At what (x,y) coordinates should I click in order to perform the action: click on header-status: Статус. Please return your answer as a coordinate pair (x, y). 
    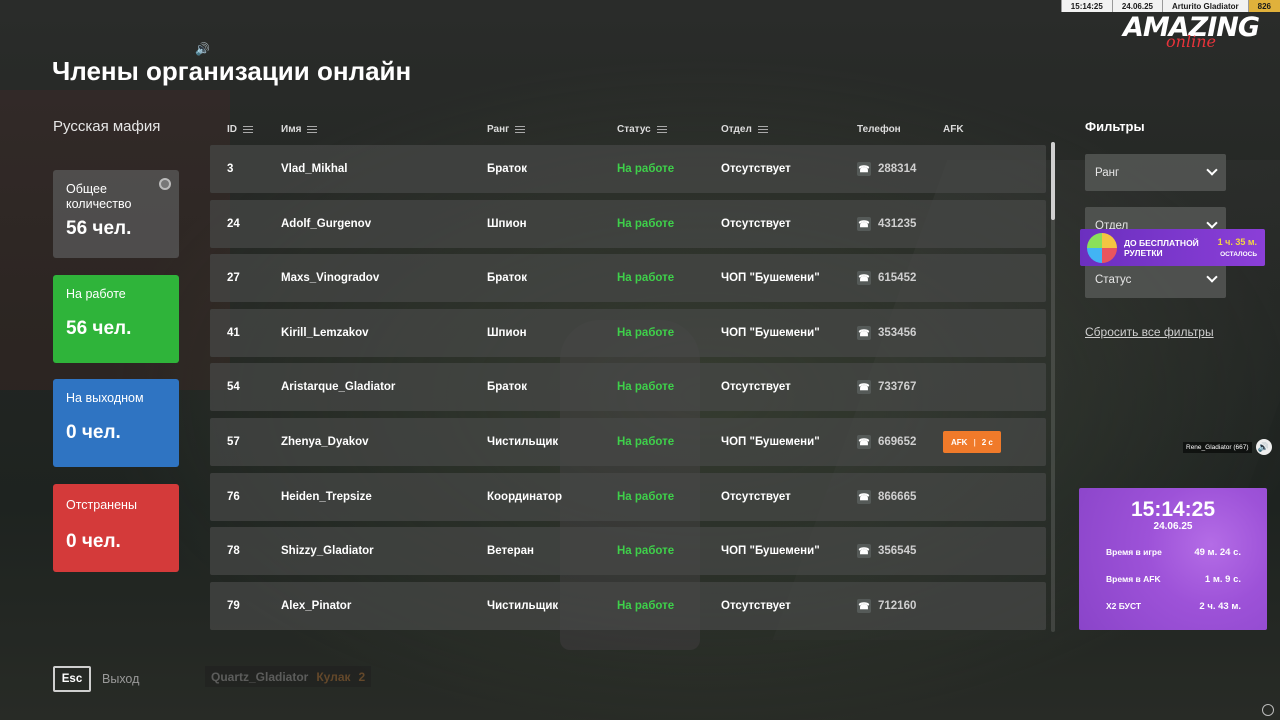
    Looking at the image, I should click on (642, 129).